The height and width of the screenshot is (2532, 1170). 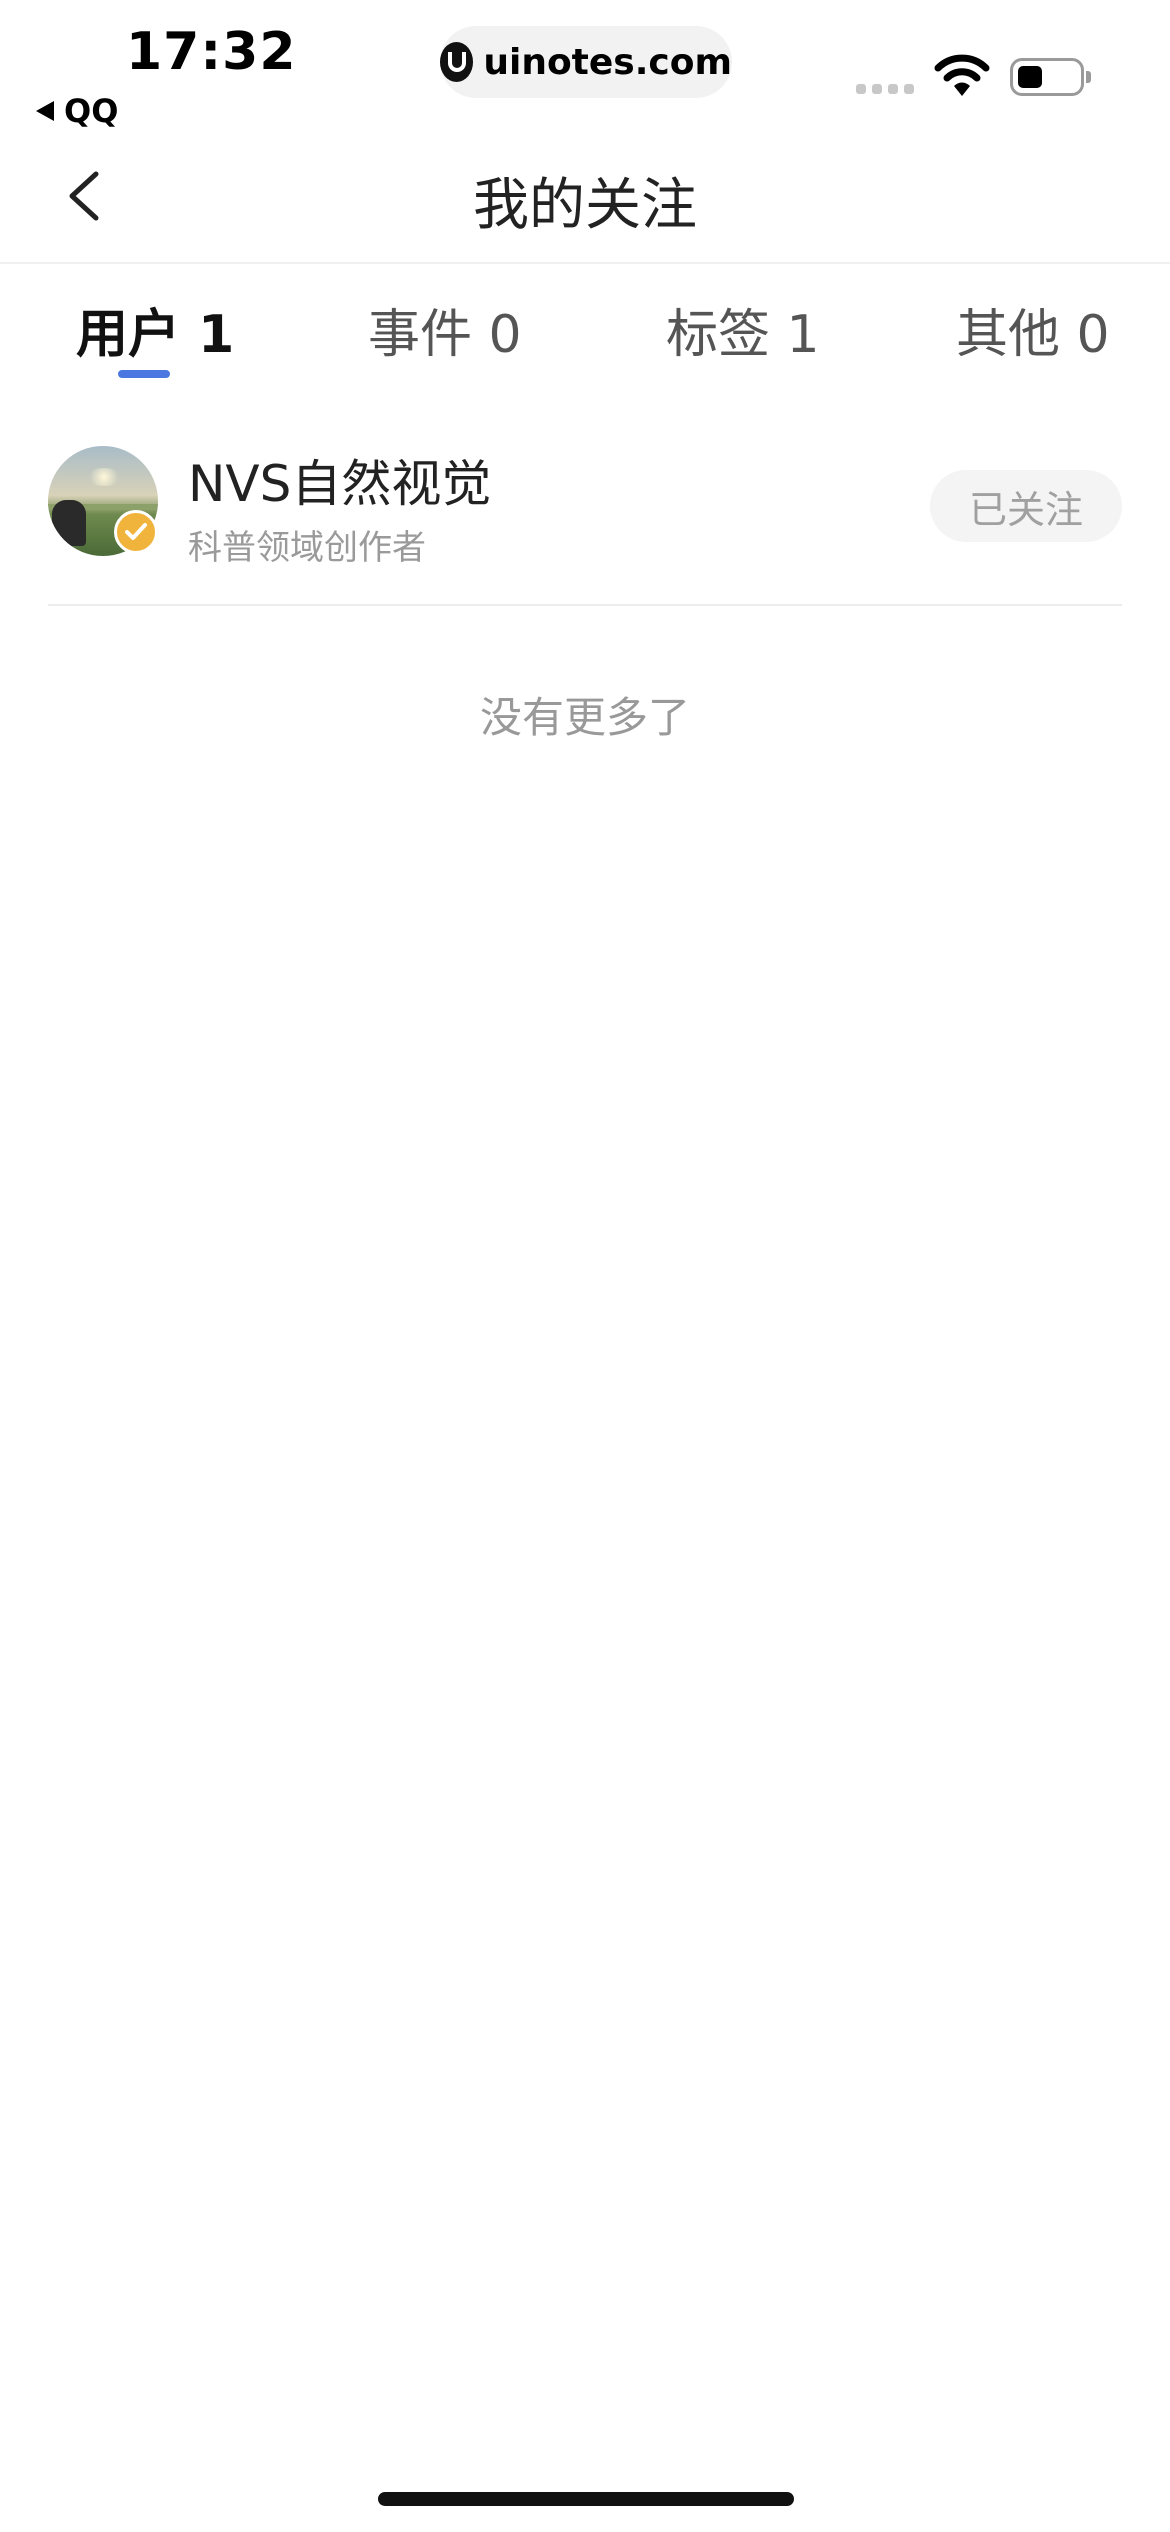 I want to click on wifi-icon, so click(x=962, y=75).